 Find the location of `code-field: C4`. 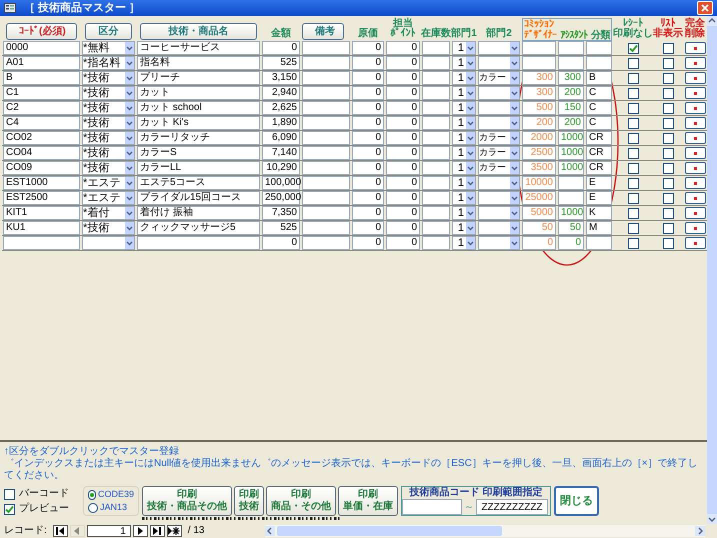

code-field: C4 is located at coordinates (41, 123).